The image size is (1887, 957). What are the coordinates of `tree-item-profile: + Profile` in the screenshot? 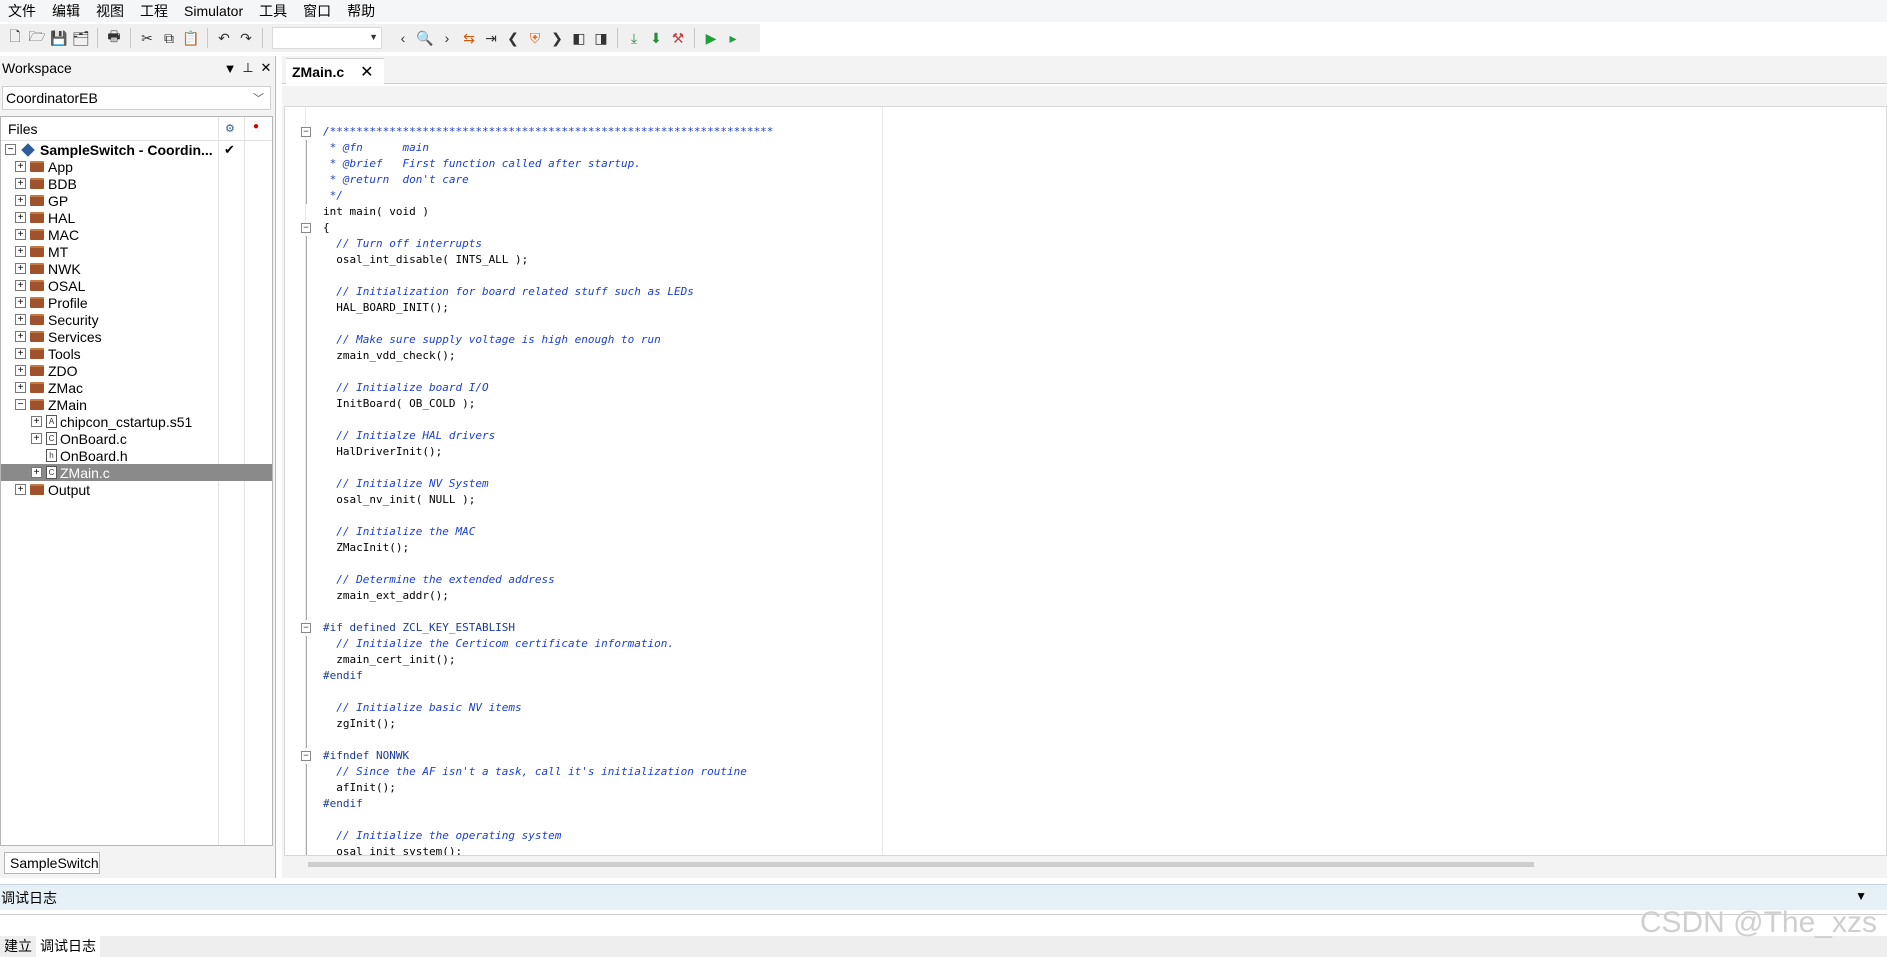 It's located at (136, 302).